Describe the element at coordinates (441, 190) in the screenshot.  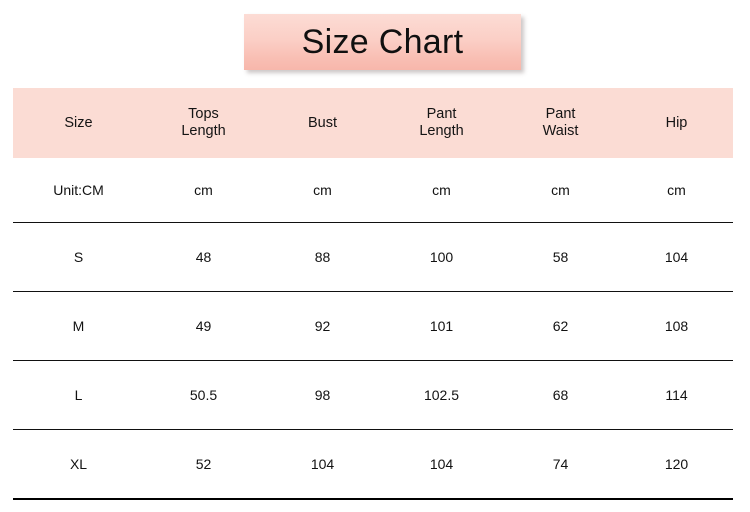
I see `unit-cell-pant-length: cm` at that location.